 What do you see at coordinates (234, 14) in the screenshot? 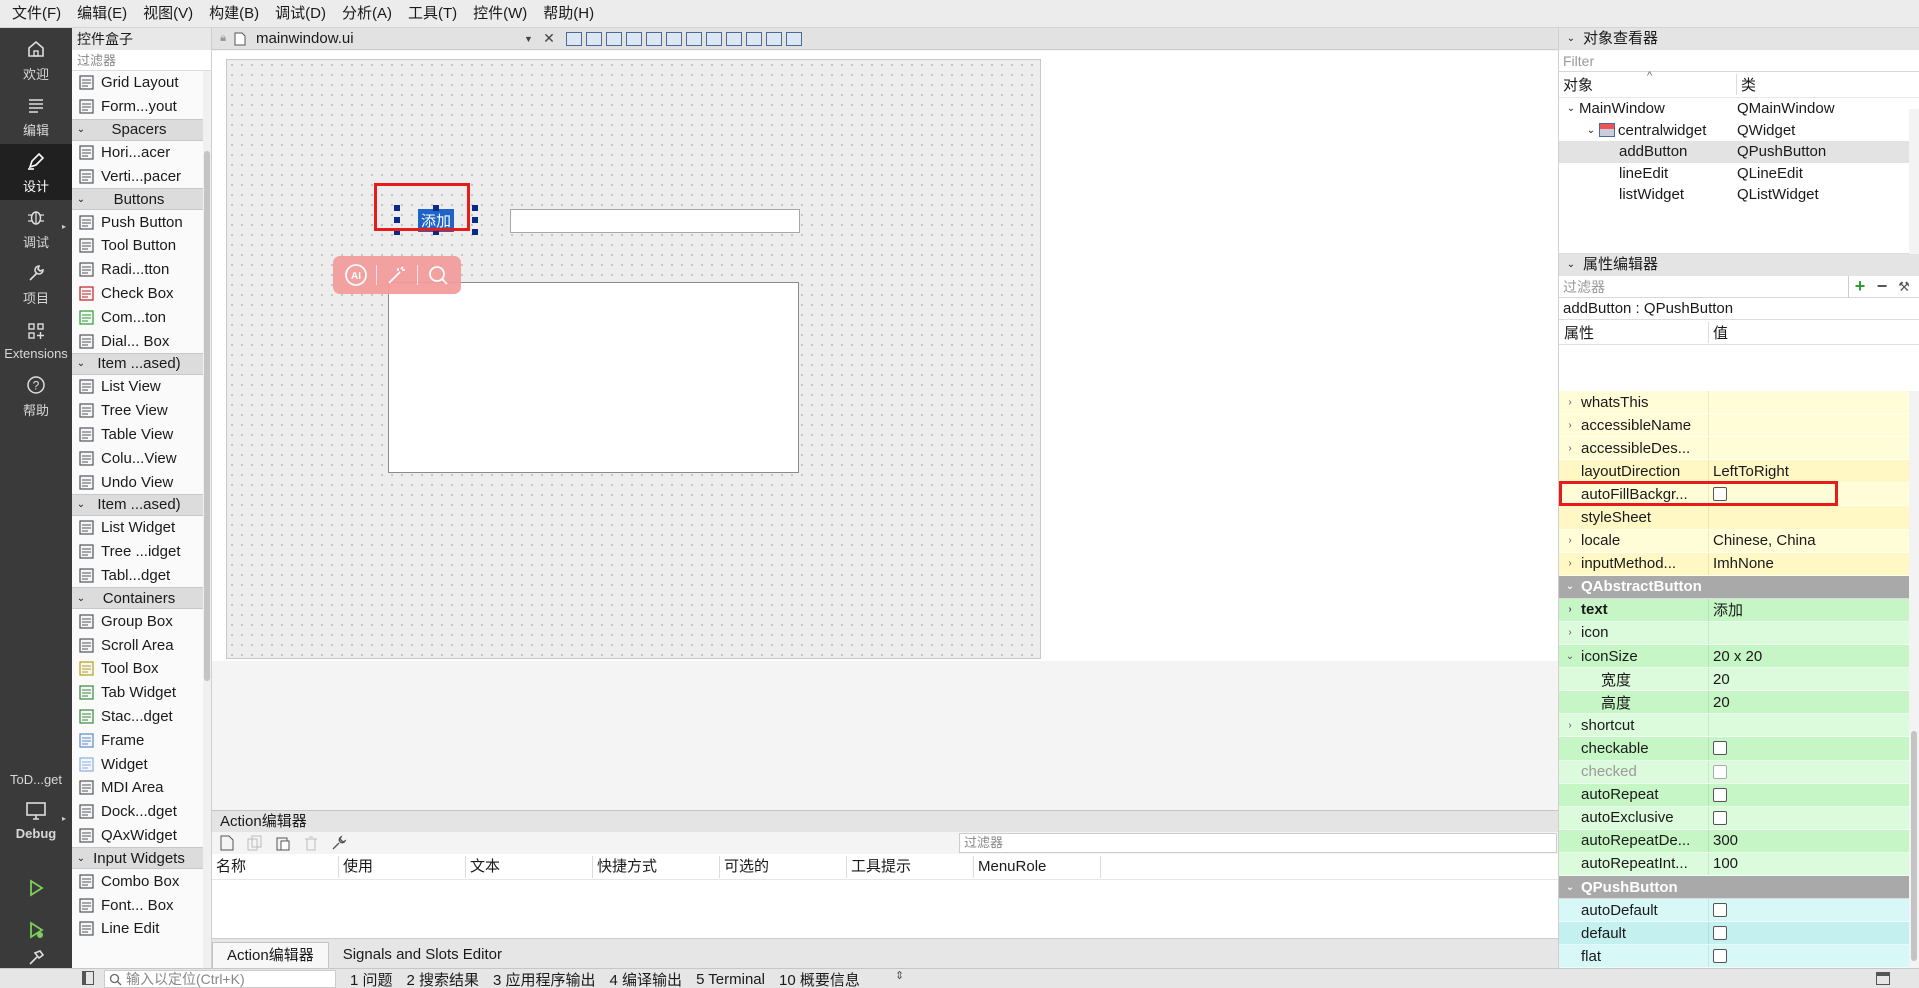
I see `menu-item: 构建(B)` at bounding box center [234, 14].